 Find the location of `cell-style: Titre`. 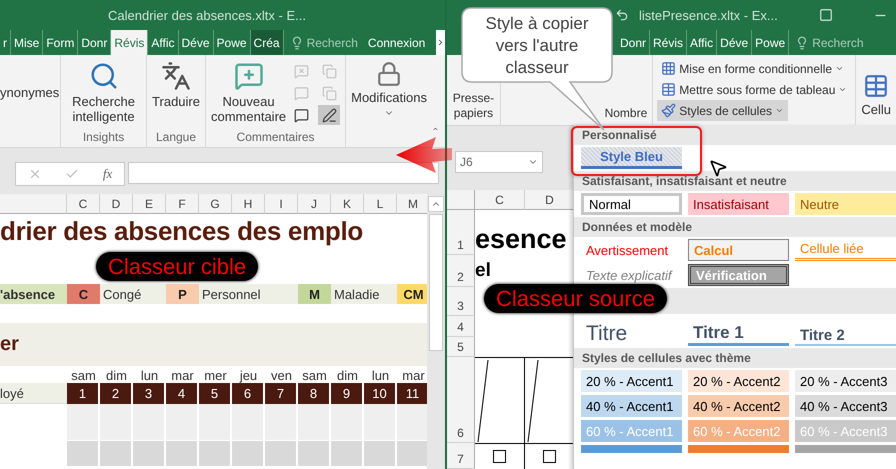

cell-style: Titre is located at coordinates (631, 331).